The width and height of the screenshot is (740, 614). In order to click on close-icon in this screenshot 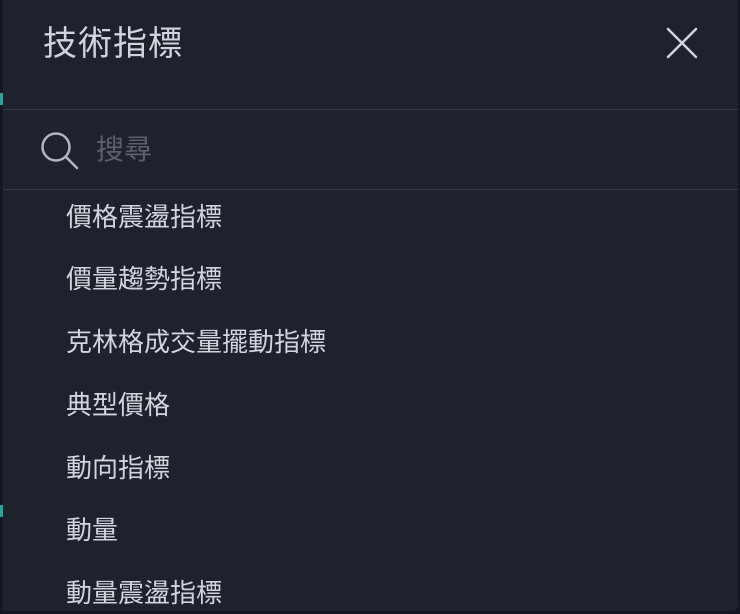, I will do `click(682, 43)`.